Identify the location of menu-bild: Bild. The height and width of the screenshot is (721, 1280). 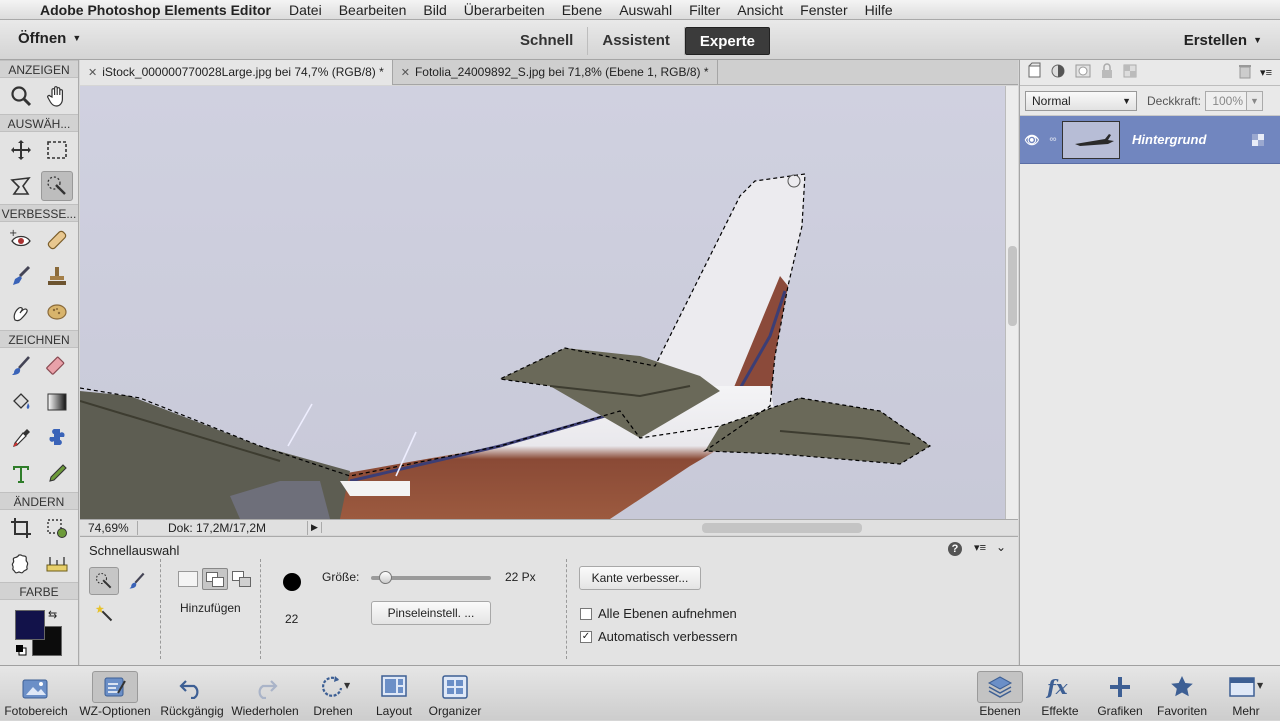
(434, 10).